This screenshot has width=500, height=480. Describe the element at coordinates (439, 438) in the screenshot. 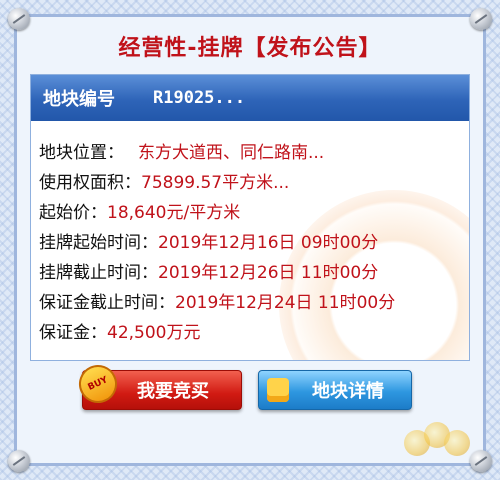

I see `coins-decoration` at that location.